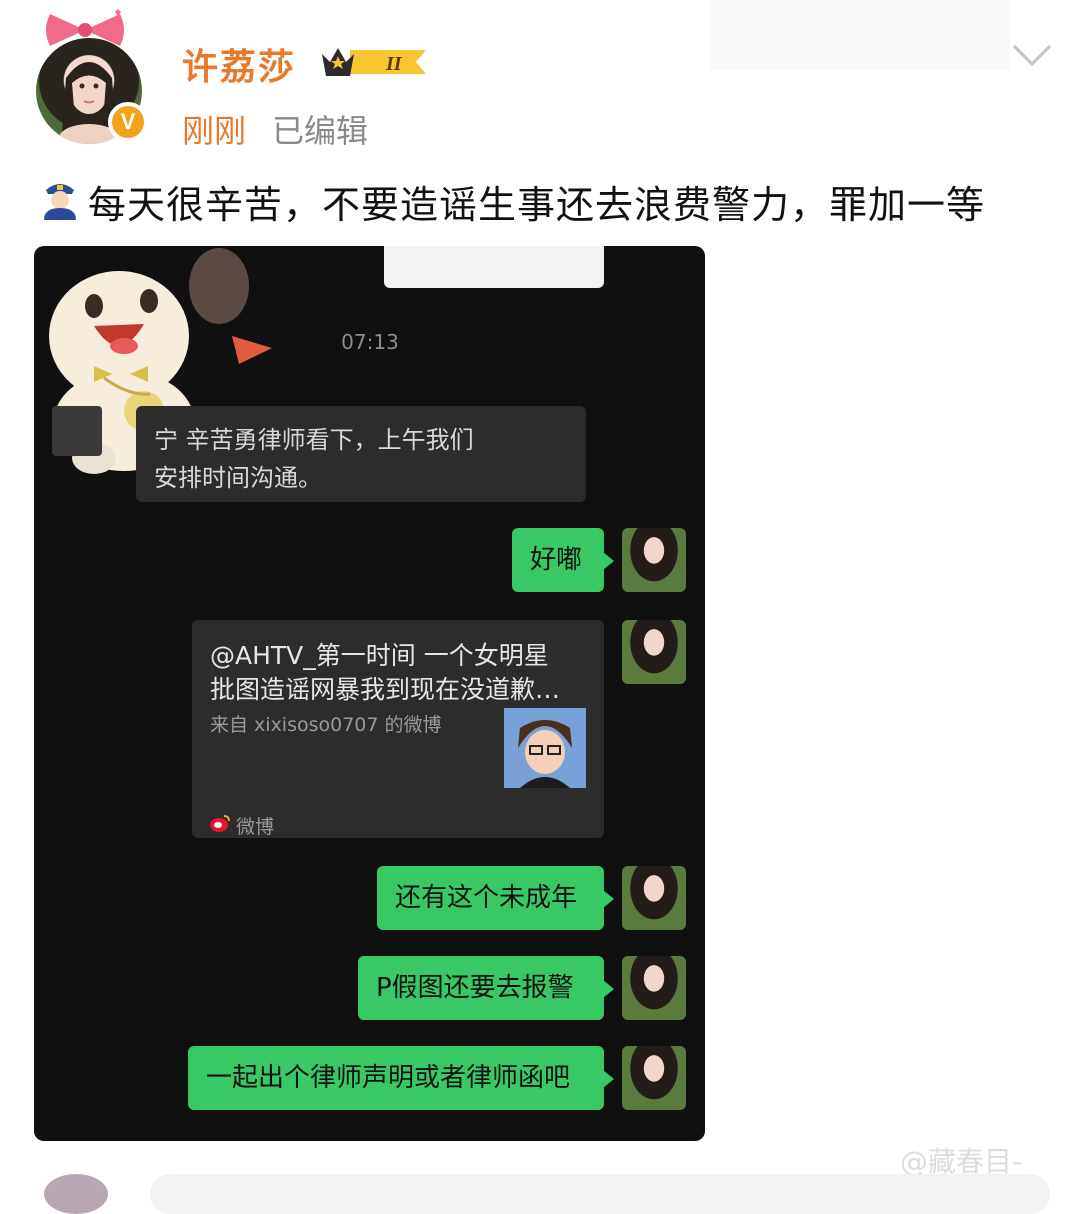 This screenshot has width=1080, height=1214. What do you see at coordinates (860, 35) in the screenshot?
I see `top-fade-area` at bounding box center [860, 35].